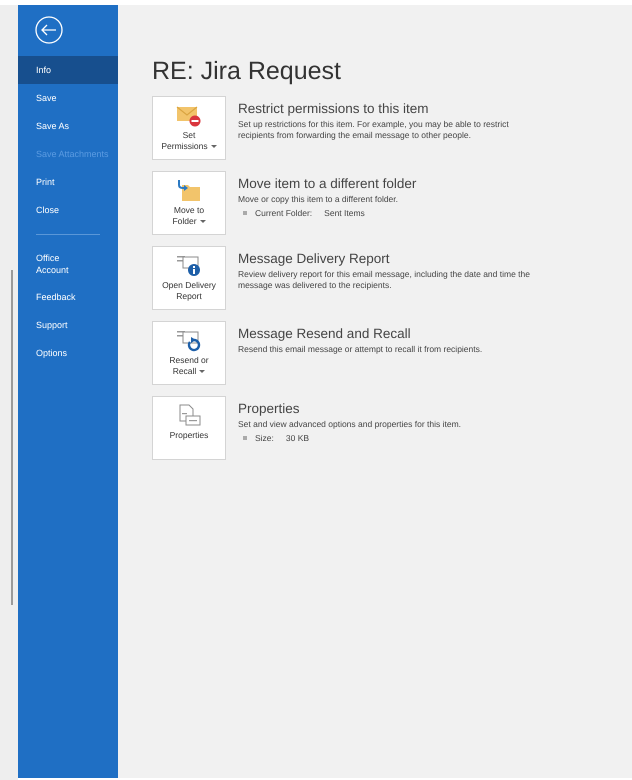 The image size is (632, 780). I want to click on section-description: Set up restrictions for this item. For example, you may be able to restrict recipients from forwarding the email message to other people., so click(374, 130).